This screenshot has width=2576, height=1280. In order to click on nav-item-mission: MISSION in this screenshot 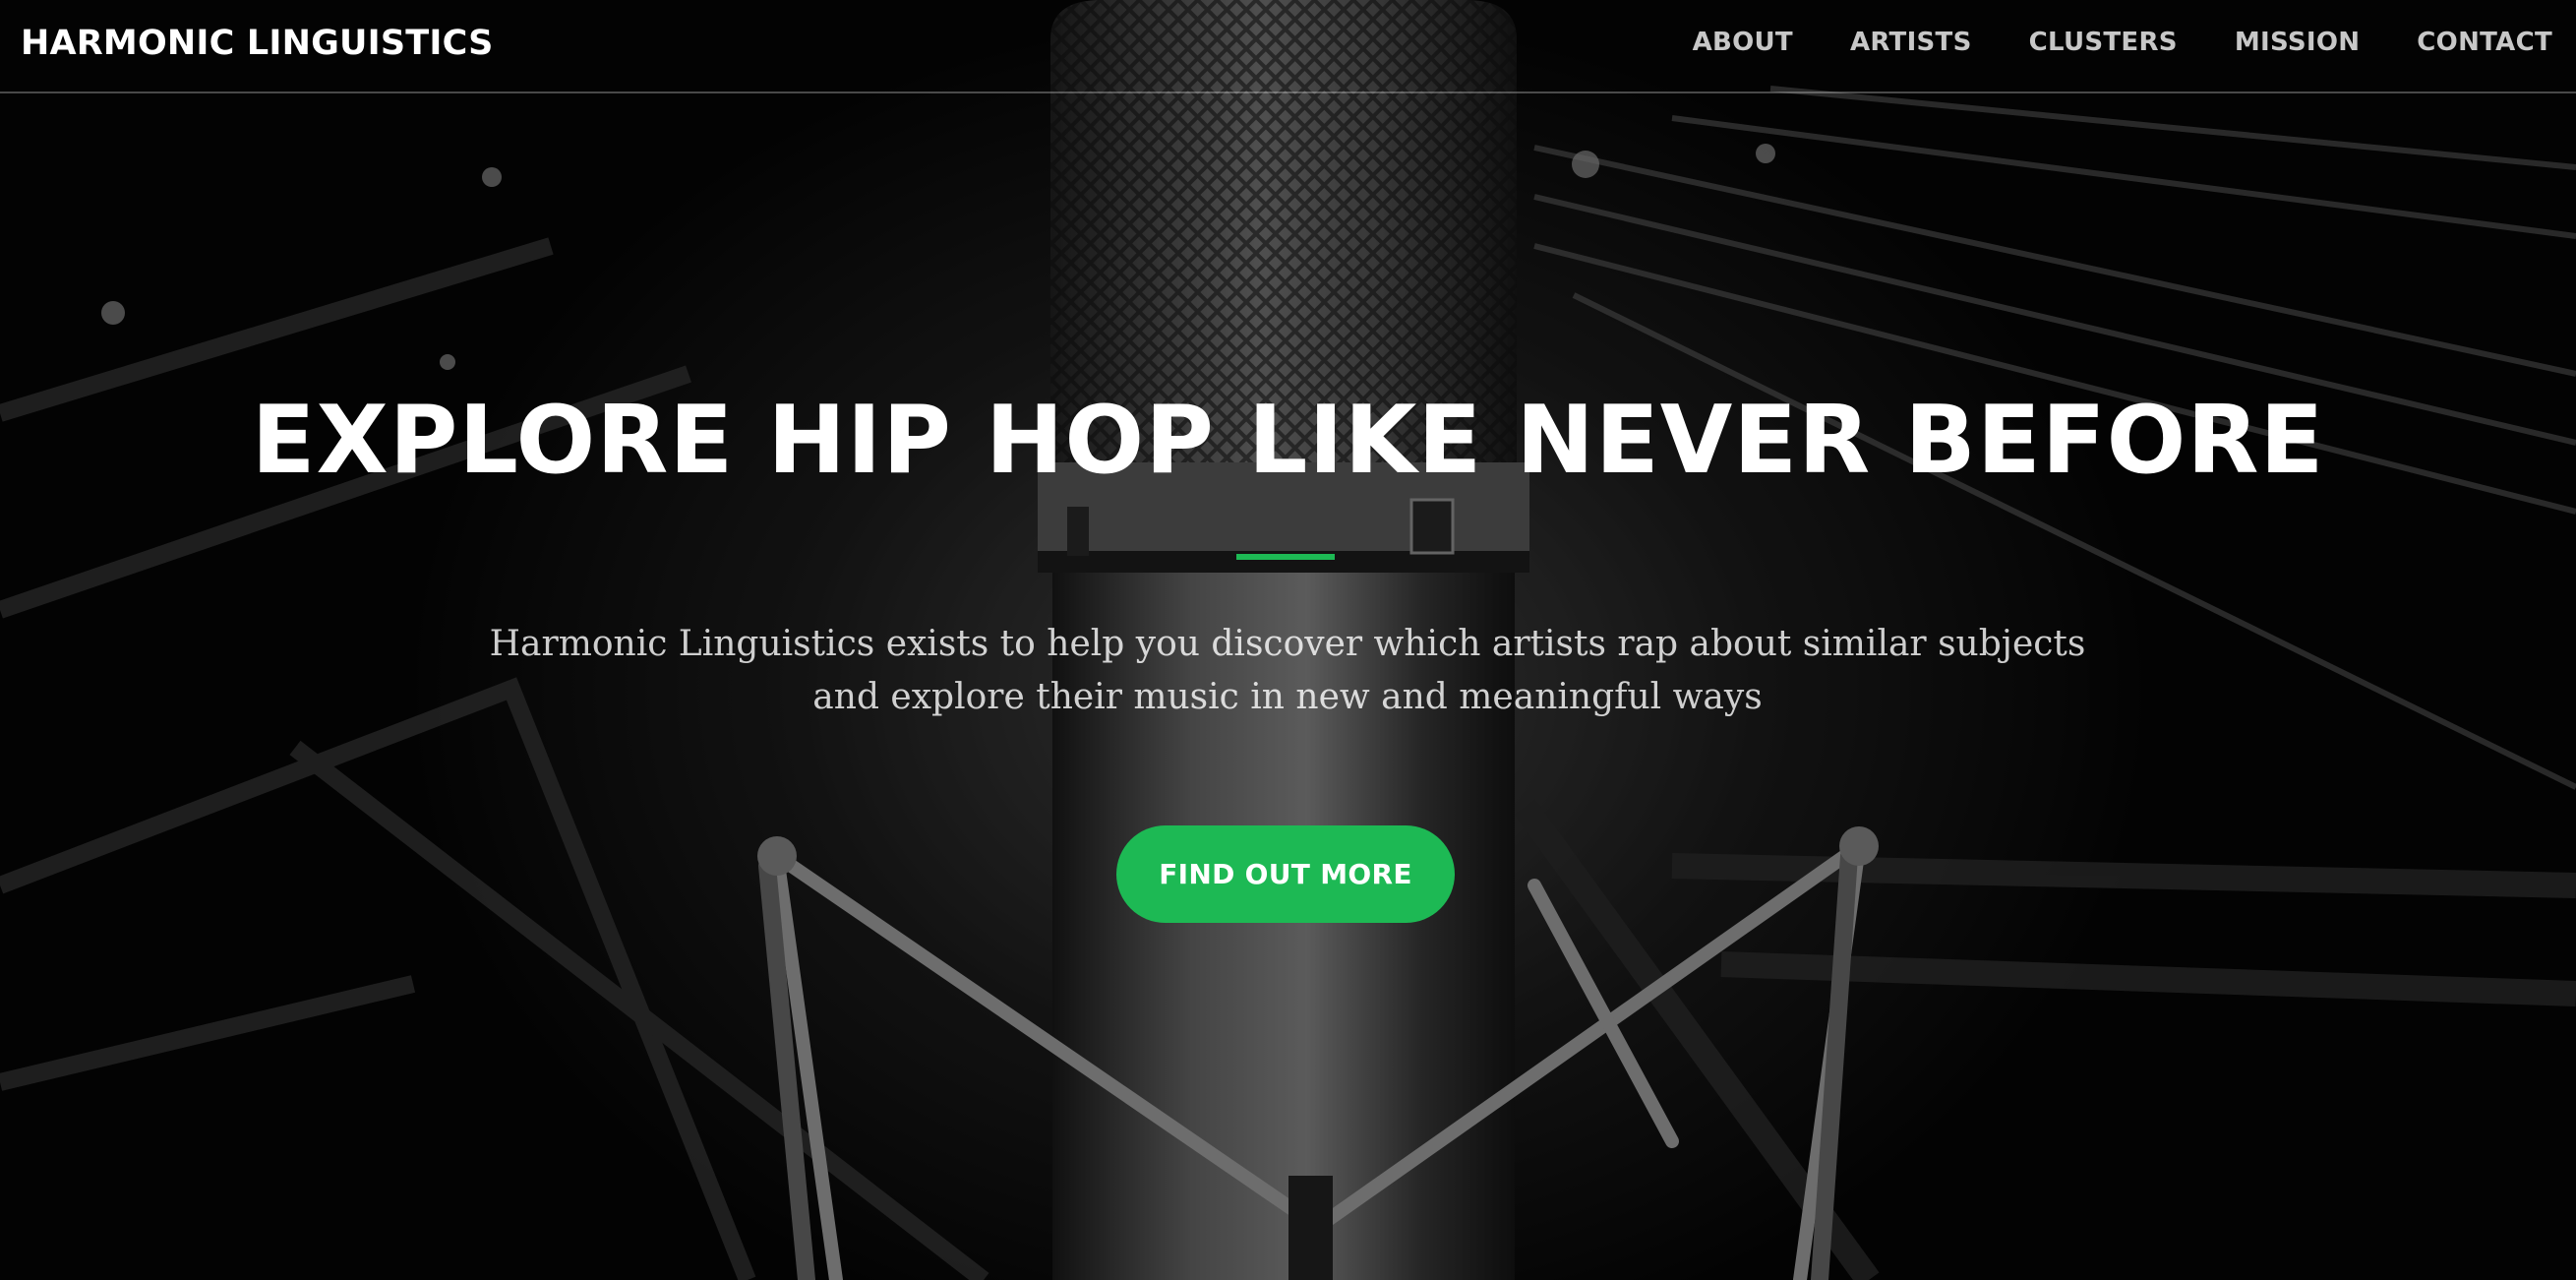, I will do `click(2297, 42)`.